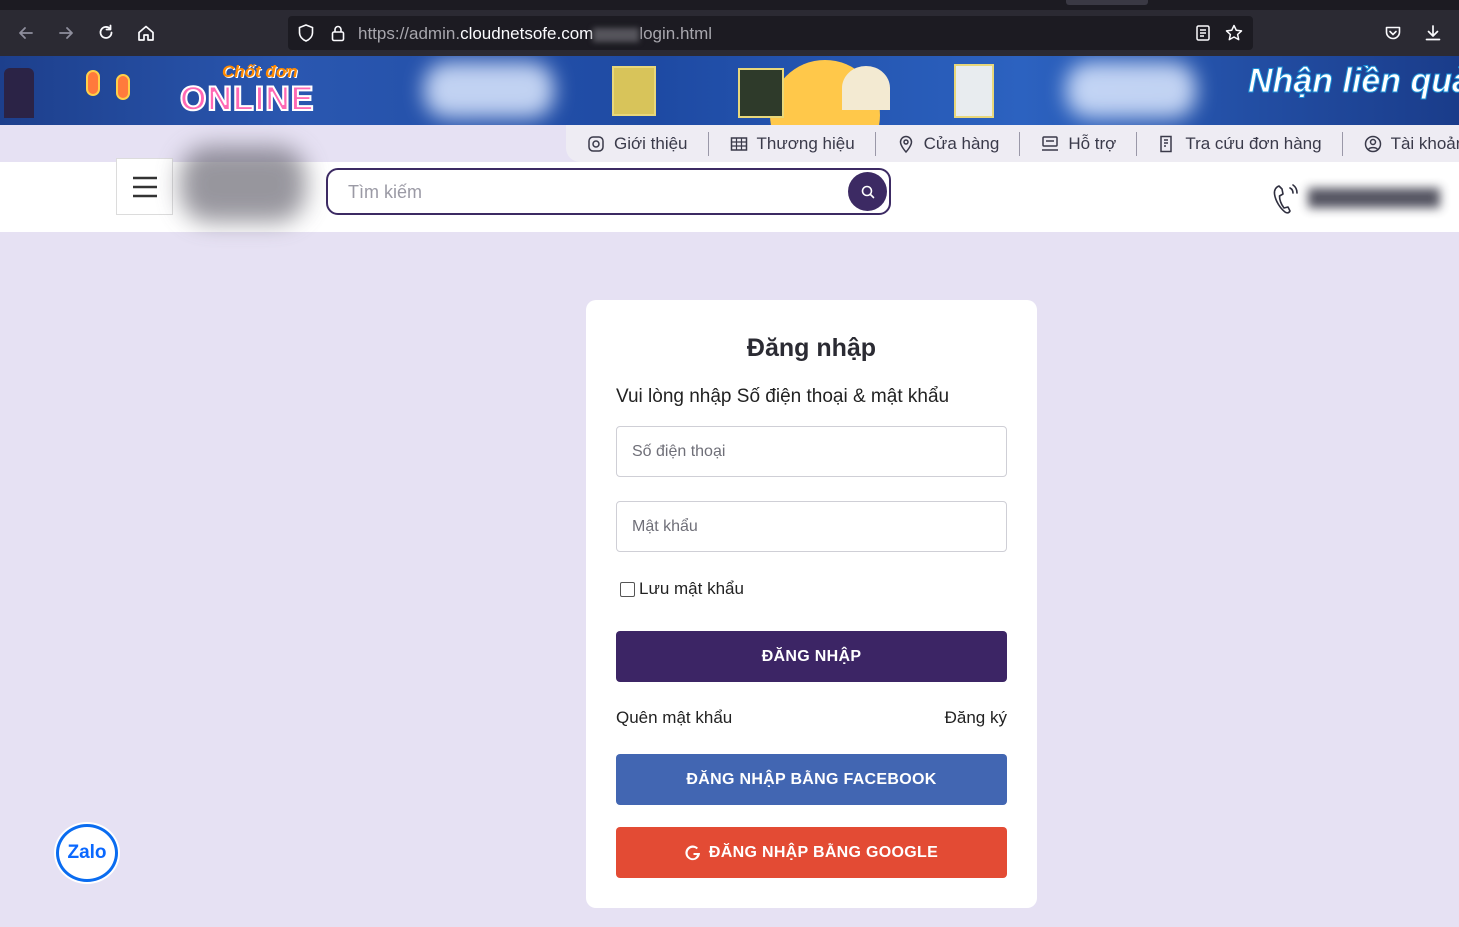  Describe the element at coordinates (596, 143) in the screenshot. I see `info-icon` at that location.